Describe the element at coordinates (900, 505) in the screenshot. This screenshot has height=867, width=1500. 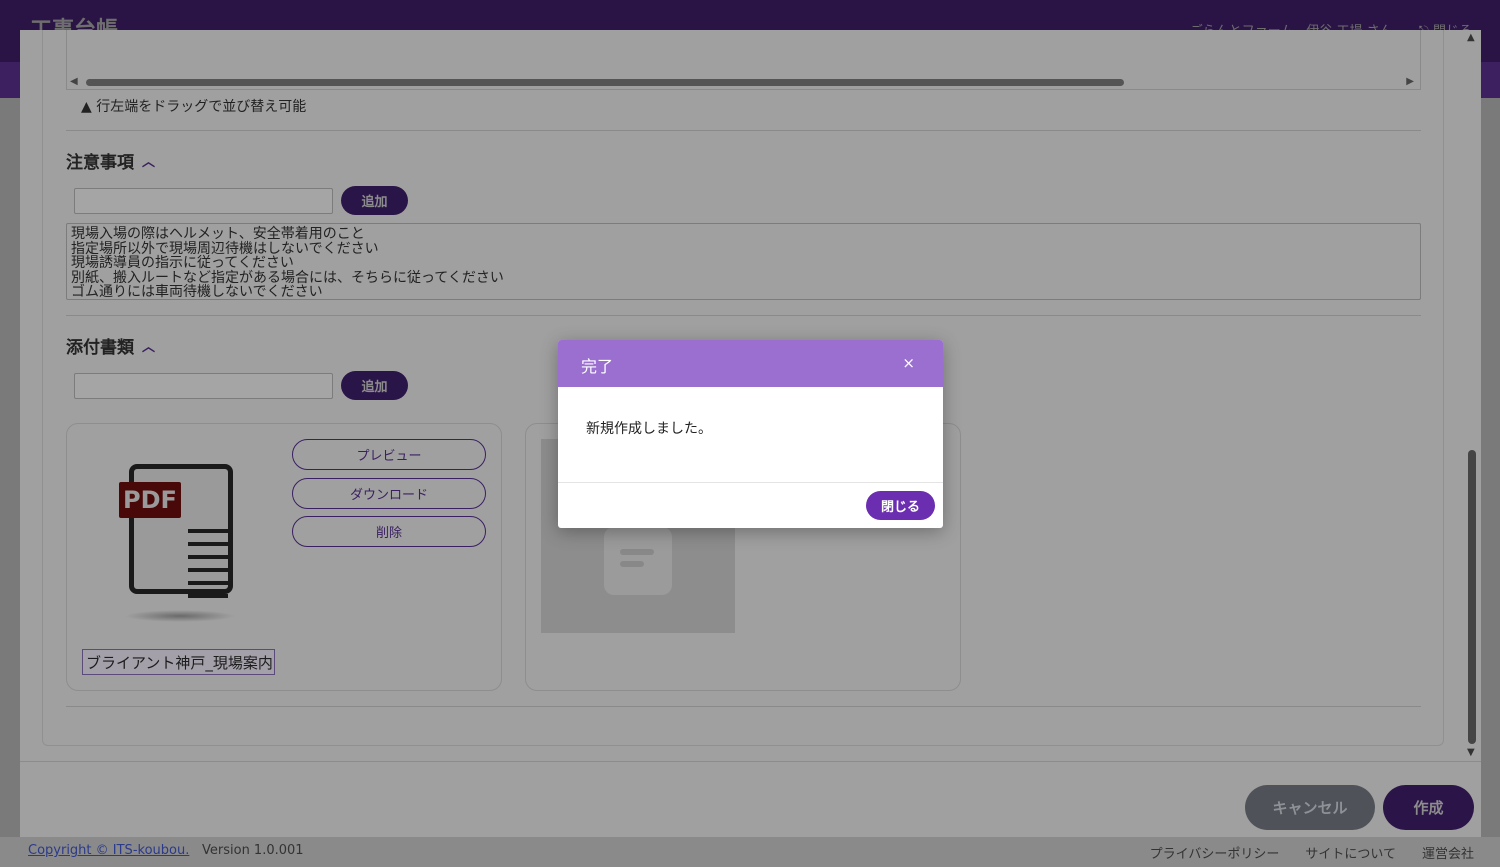
I see `dialog-close-button: 閉じる` at that location.